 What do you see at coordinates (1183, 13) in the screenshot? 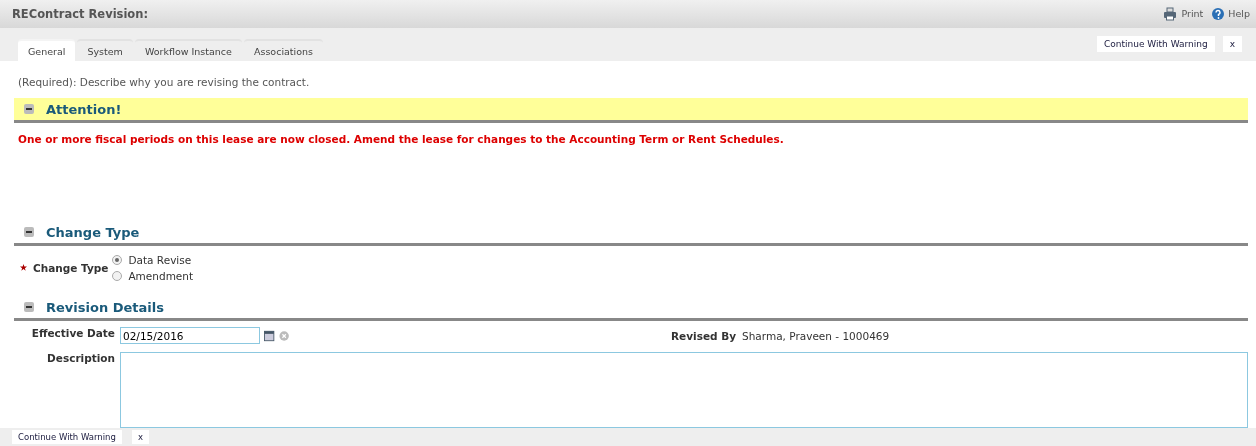
I see `print-link: Print` at bounding box center [1183, 13].